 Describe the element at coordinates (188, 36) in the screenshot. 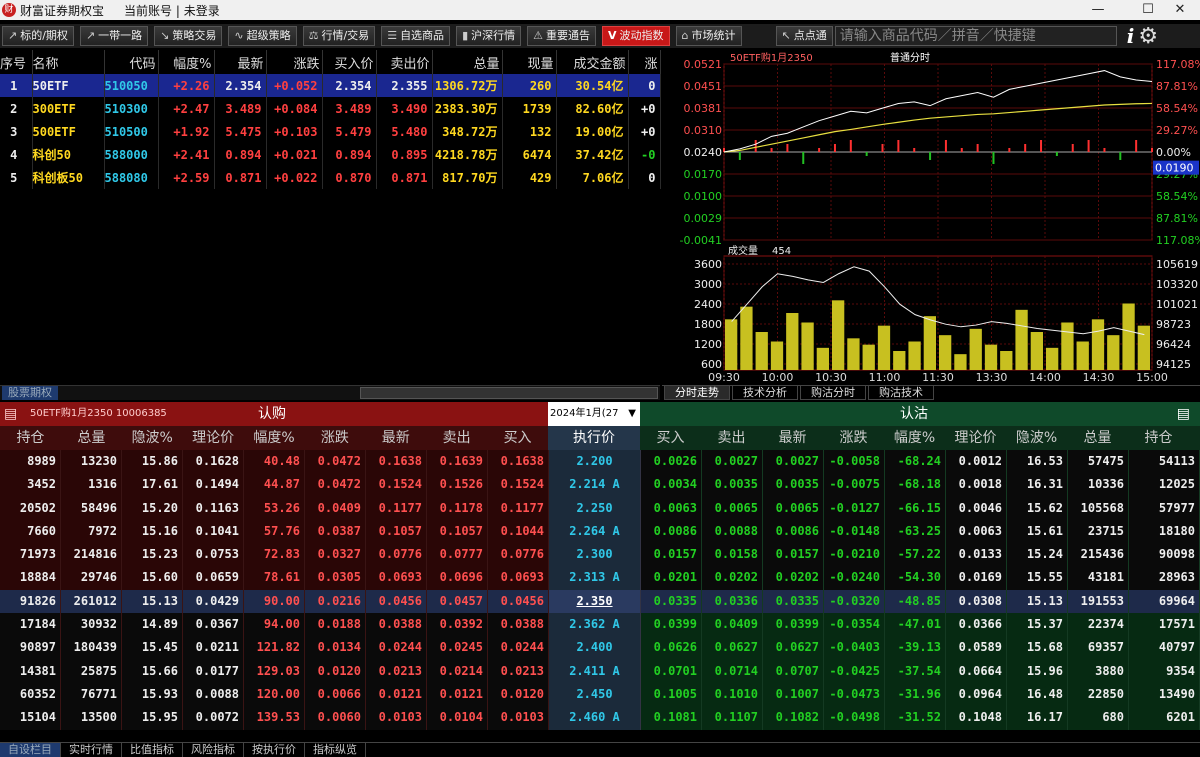

I see `strategy-trade-button: ↘ 策略交易` at that location.